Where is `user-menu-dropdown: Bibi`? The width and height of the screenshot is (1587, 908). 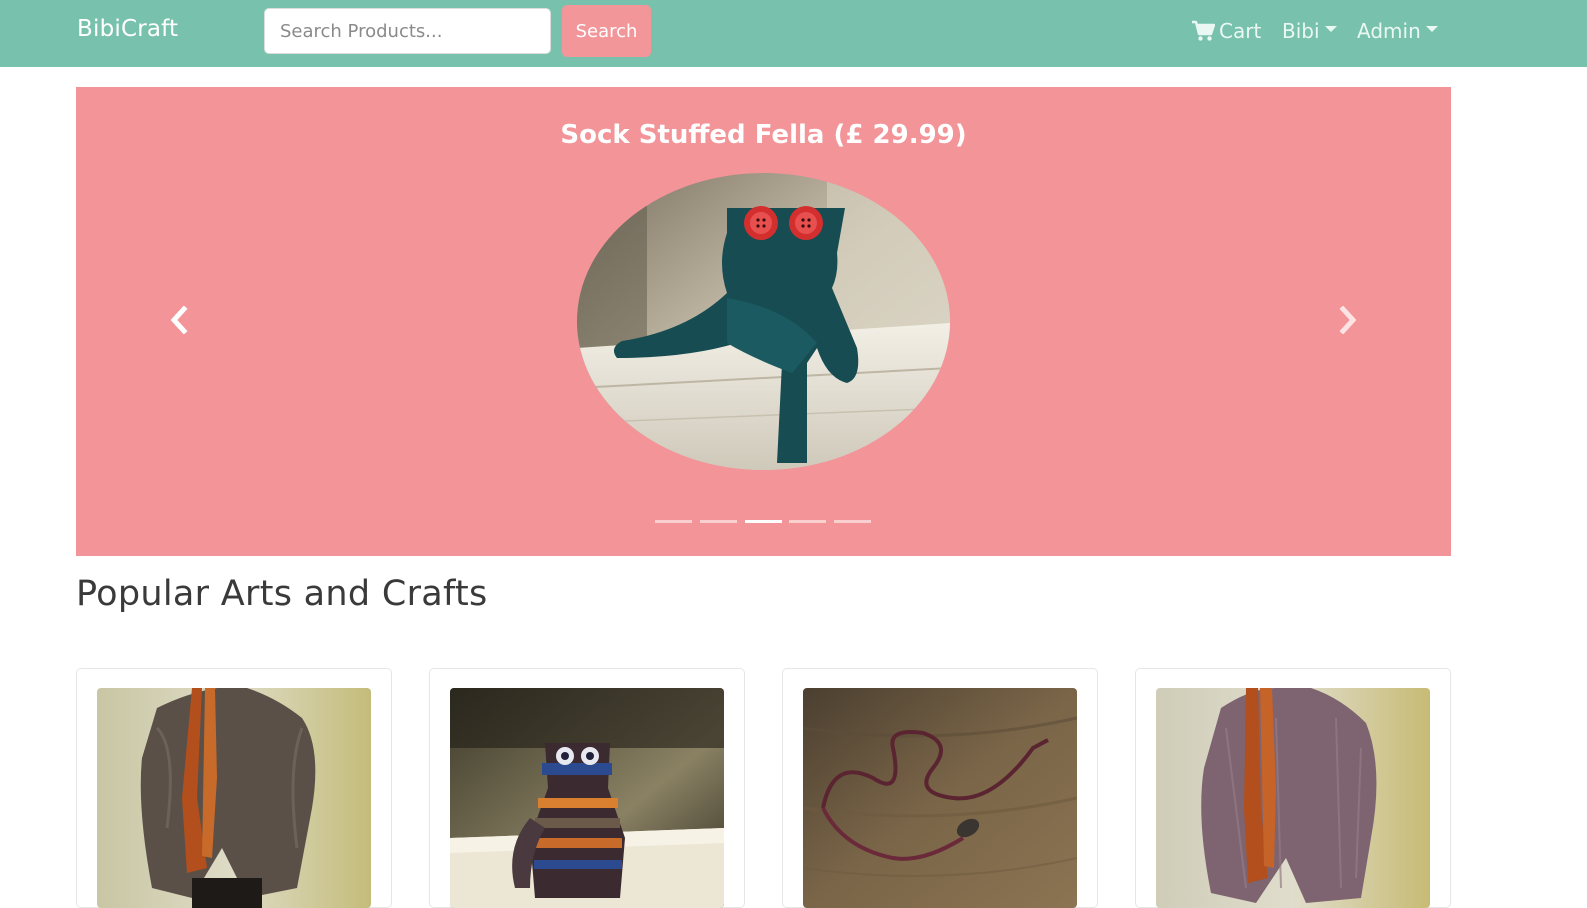 user-menu-dropdown: Bibi is located at coordinates (1309, 31).